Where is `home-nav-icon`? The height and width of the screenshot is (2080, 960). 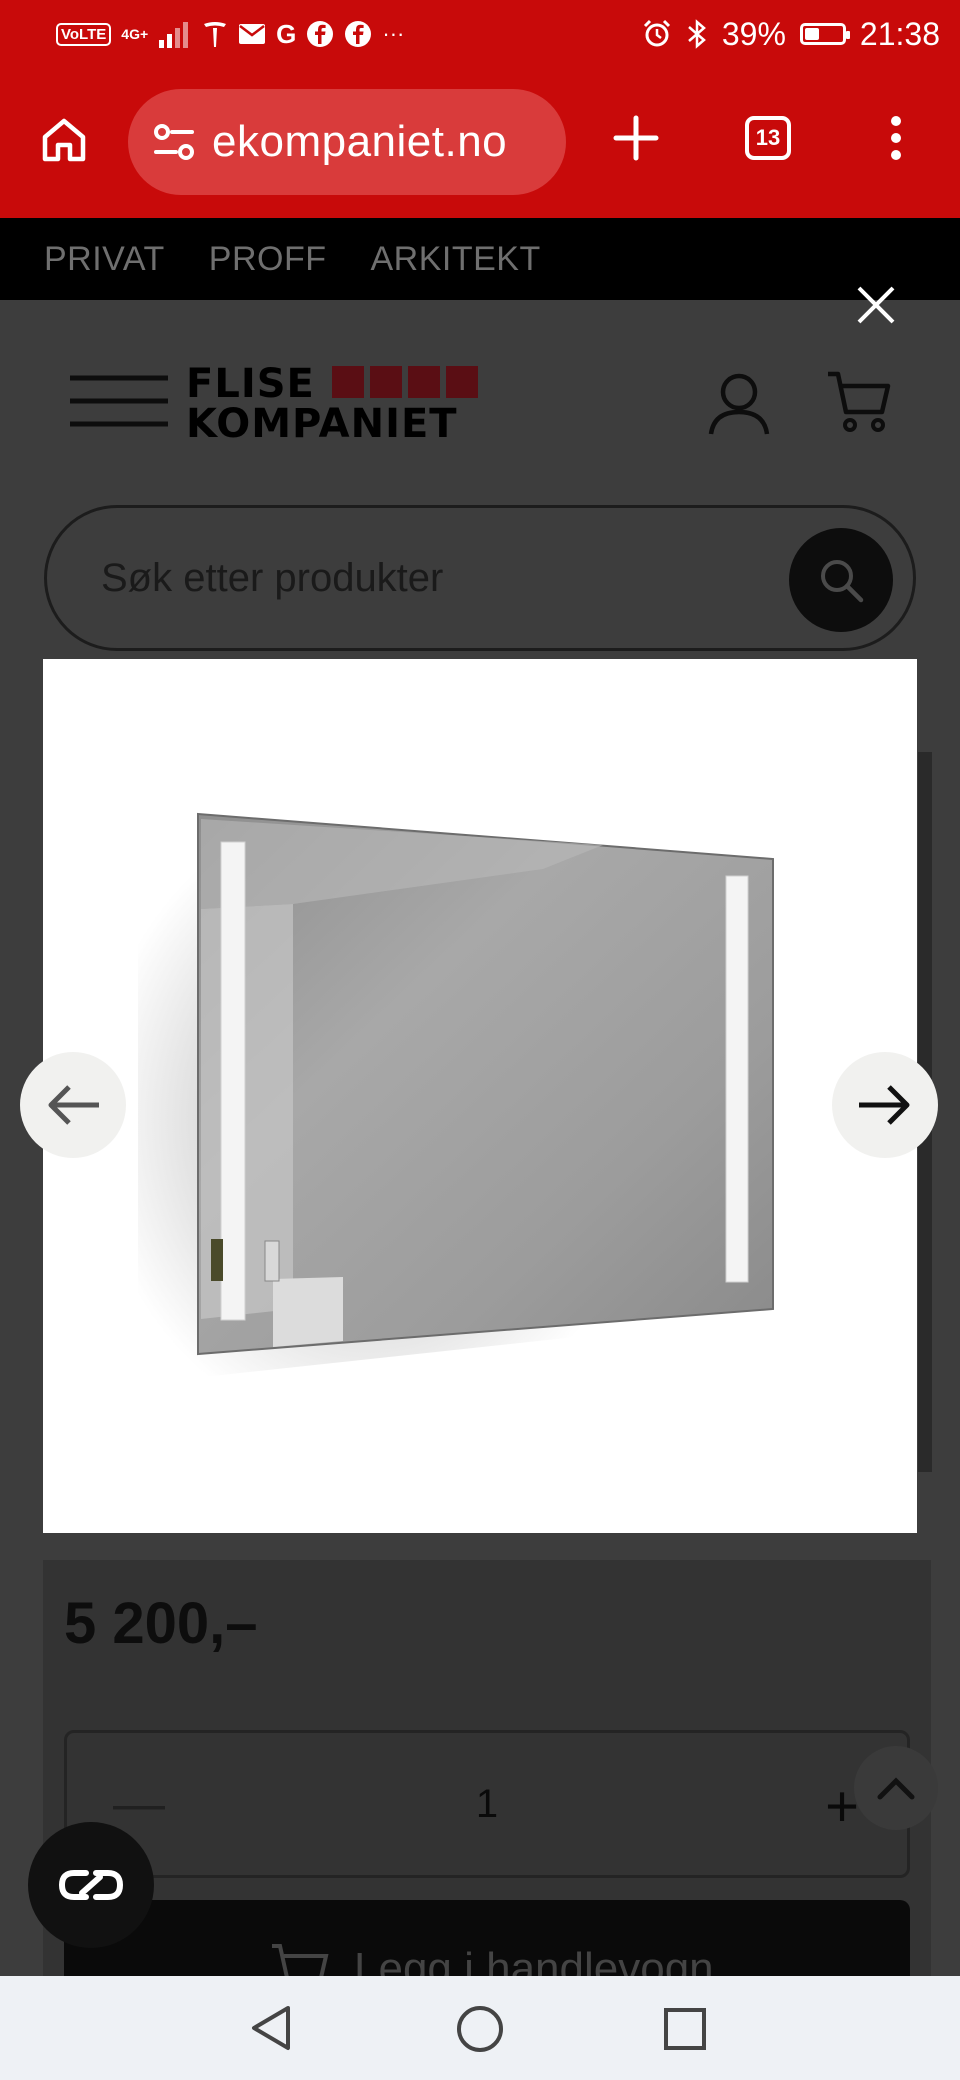 home-nav-icon is located at coordinates (480, 2029).